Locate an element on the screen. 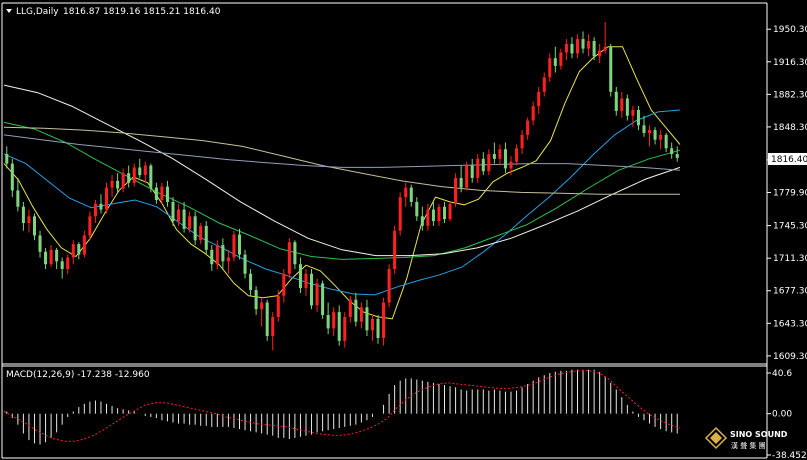 The height and width of the screenshot is (460, 807). macd-tick-label: -38.452 is located at coordinates (789, 455).